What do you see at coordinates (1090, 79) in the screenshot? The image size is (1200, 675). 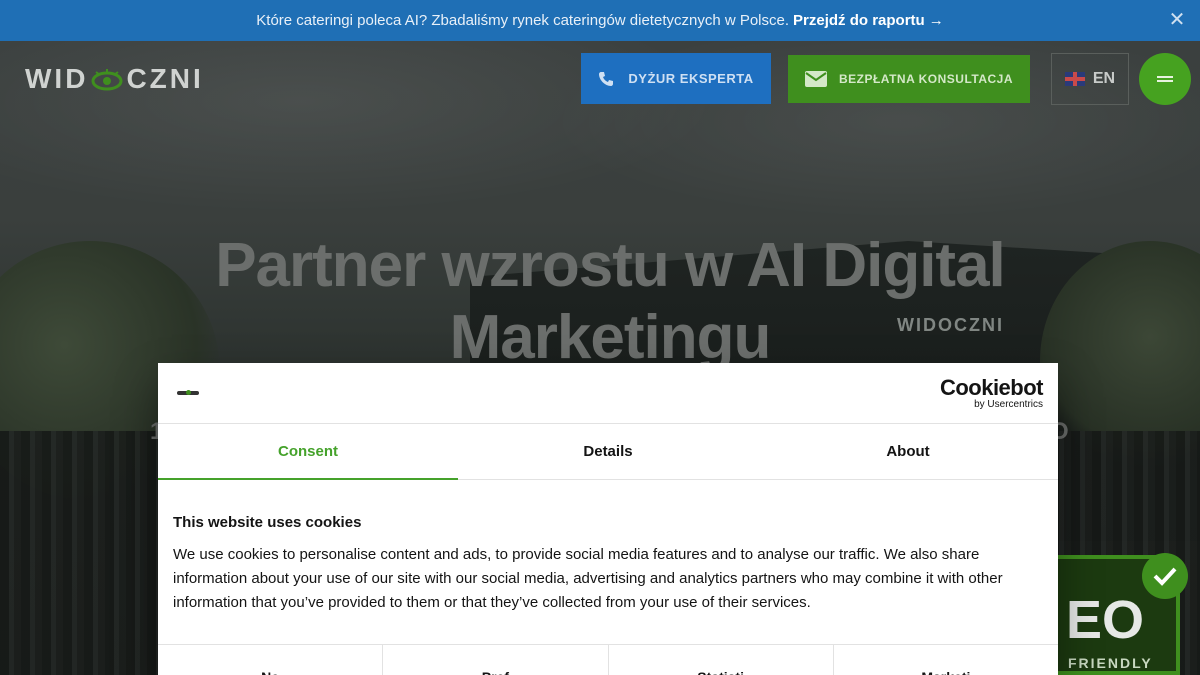 I see `language-switcher: EN` at bounding box center [1090, 79].